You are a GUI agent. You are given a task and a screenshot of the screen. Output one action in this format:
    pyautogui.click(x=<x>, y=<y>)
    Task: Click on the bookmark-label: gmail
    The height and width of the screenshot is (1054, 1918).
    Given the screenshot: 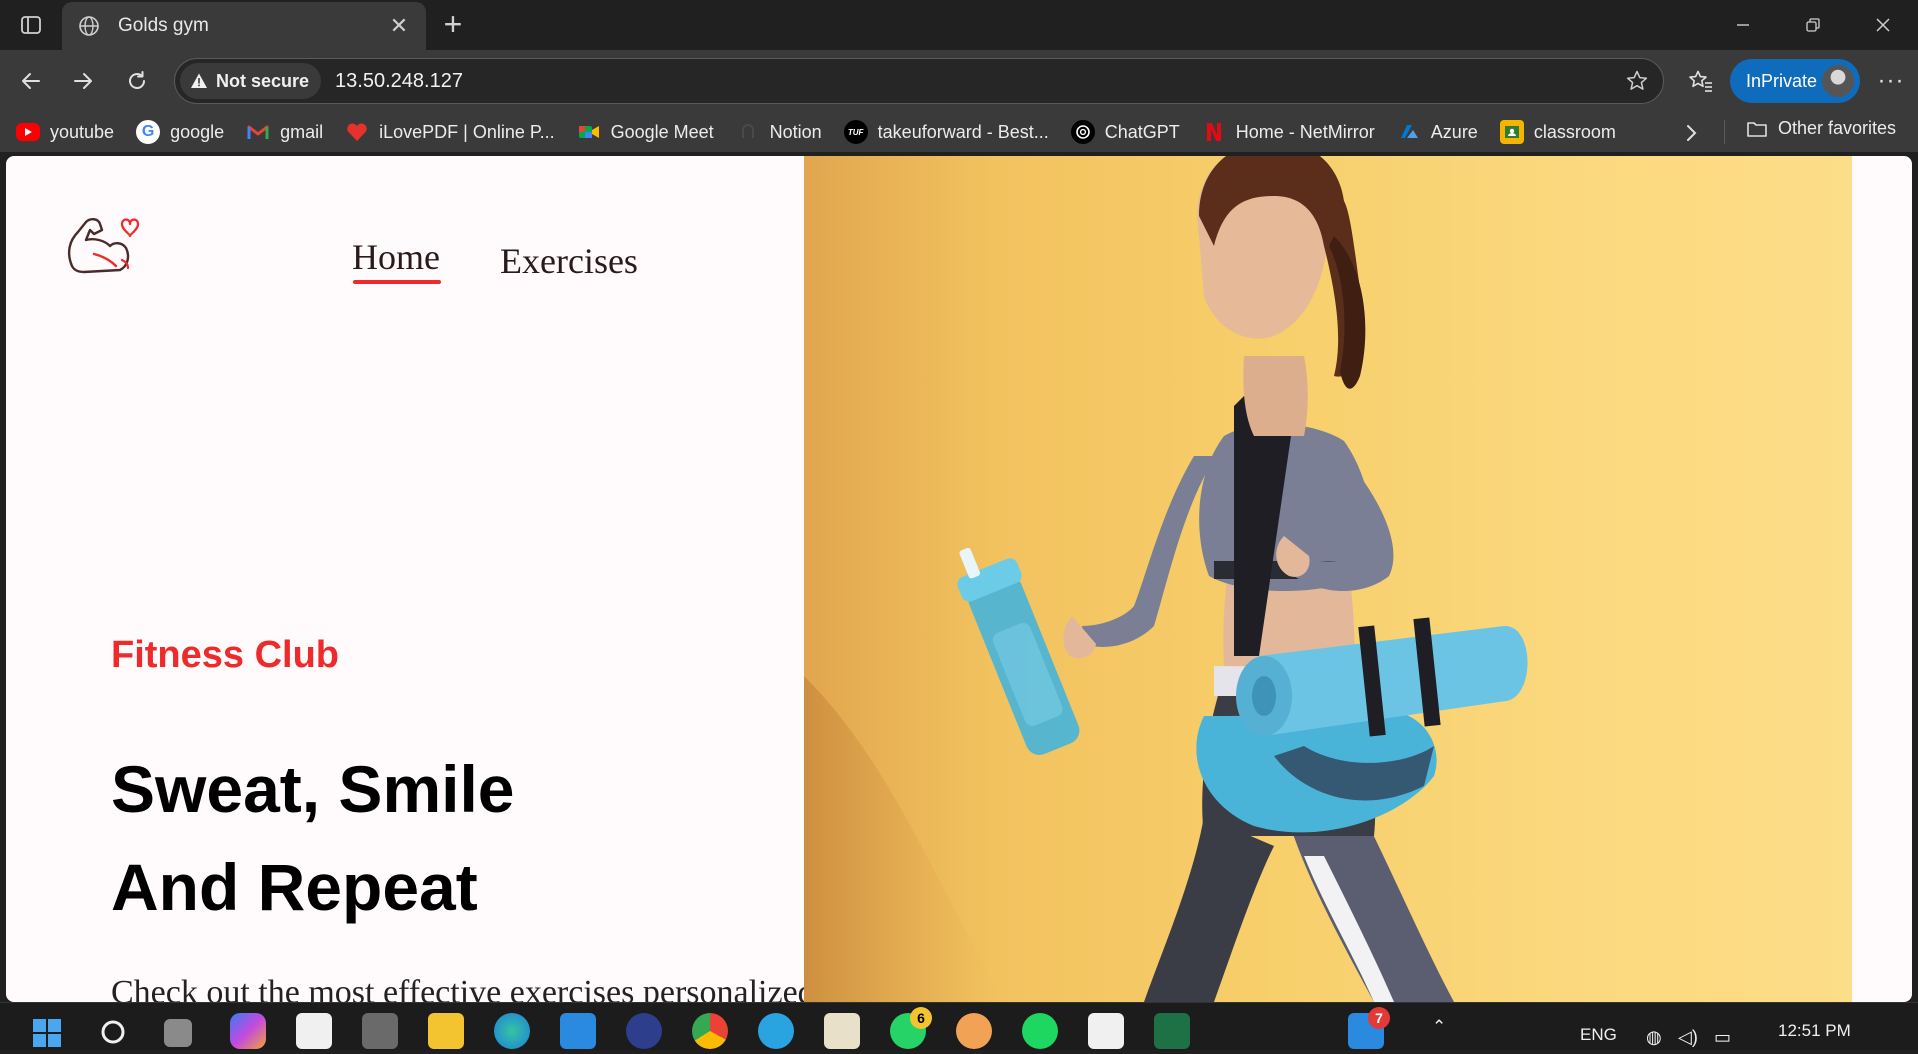 What is the action you would take?
    pyautogui.click(x=302, y=131)
    